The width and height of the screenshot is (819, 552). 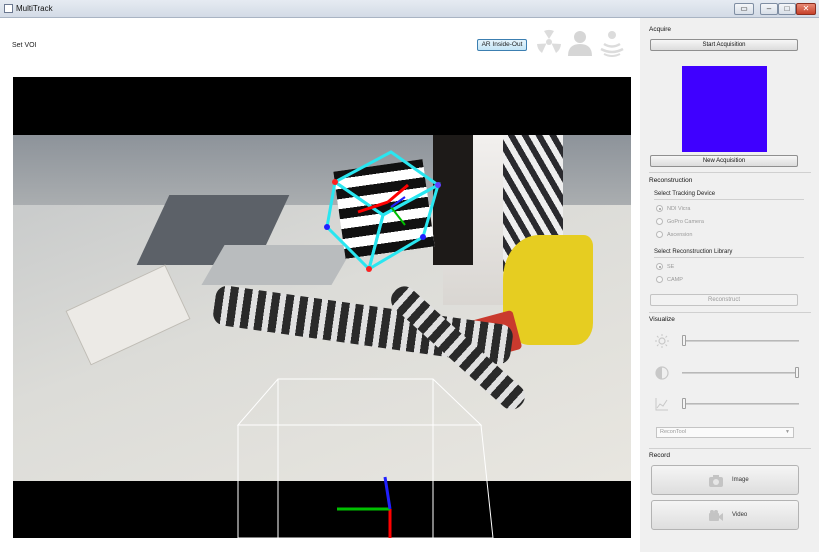 What do you see at coordinates (725, 515) in the screenshot?
I see `record-video-button: Video` at bounding box center [725, 515].